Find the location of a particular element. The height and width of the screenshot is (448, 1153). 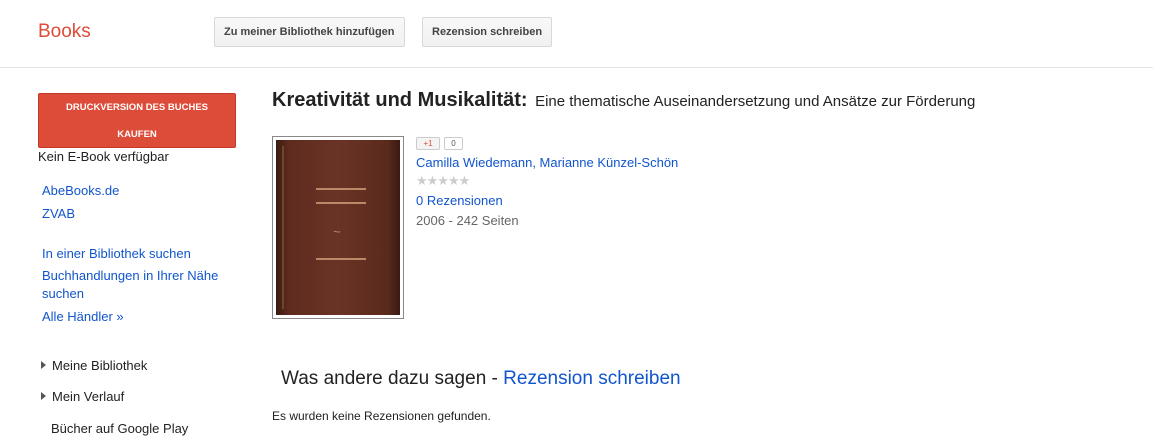

nearby-bookstores-link: Buchhandlungen in Ihrer Nähe suchen is located at coordinates (130, 285).